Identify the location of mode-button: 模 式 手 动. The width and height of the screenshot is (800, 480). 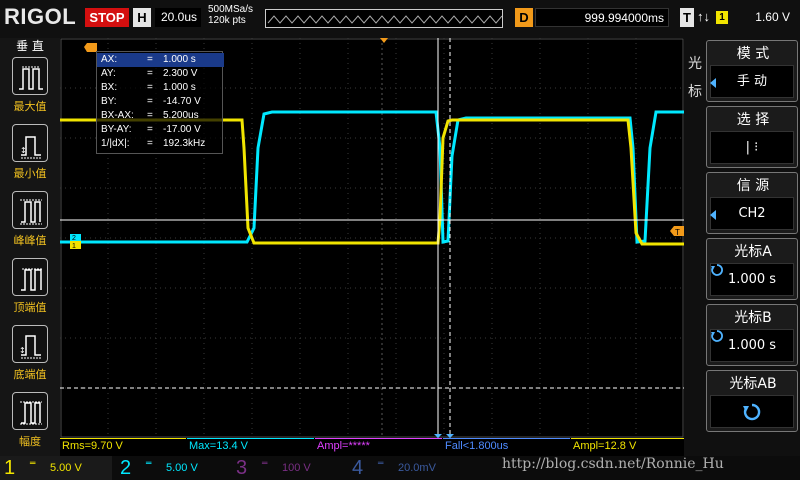
(752, 71).